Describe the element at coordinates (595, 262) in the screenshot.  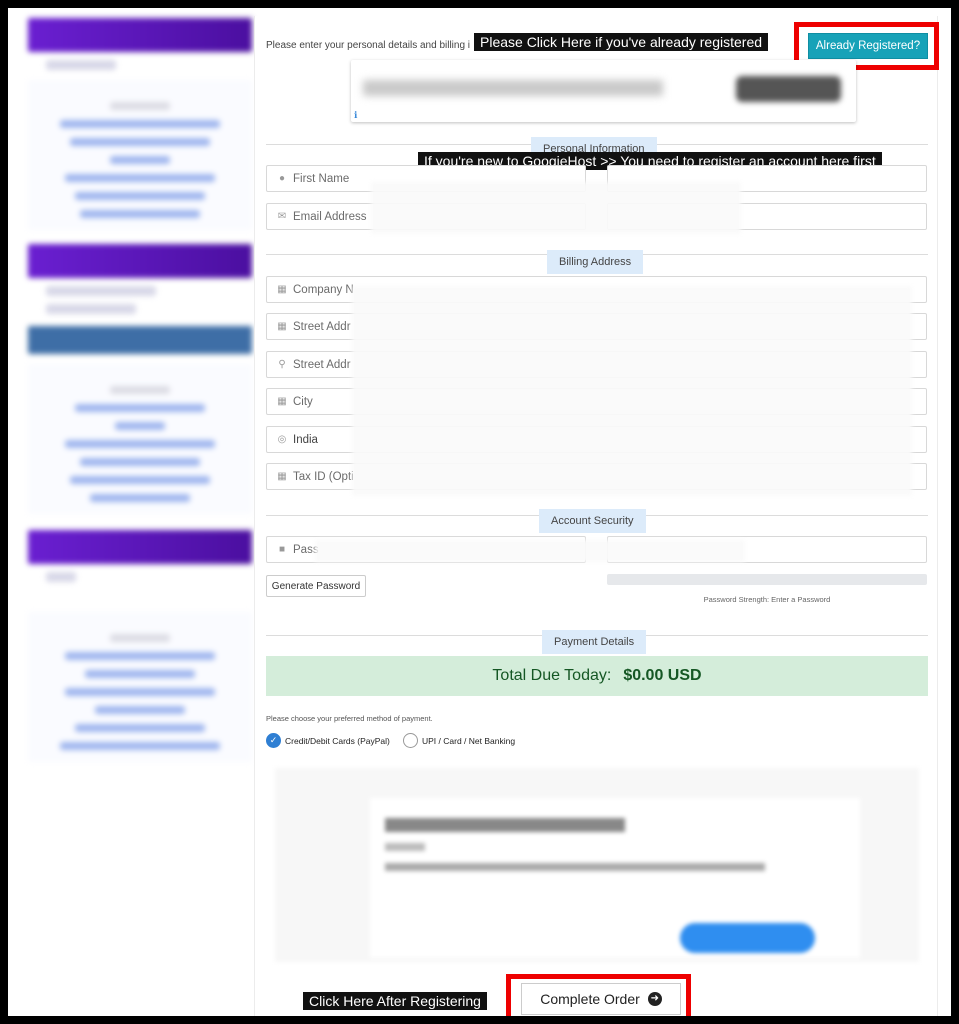
I see `section-title-billing: Billing Address` at that location.